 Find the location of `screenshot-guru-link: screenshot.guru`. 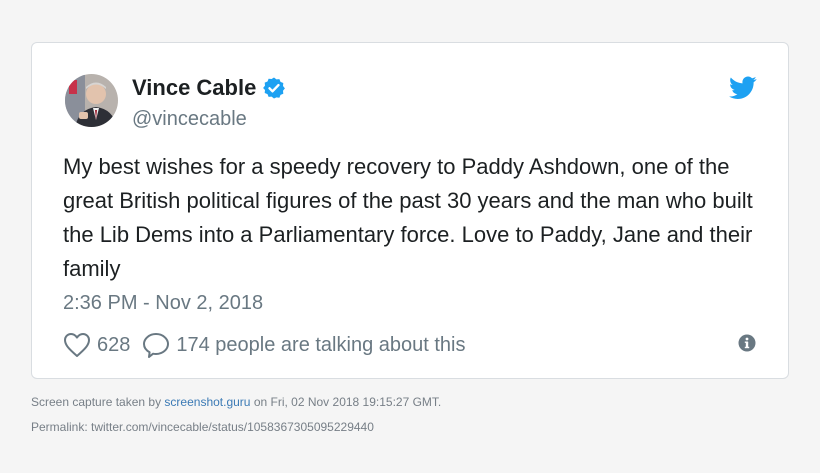

screenshot-guru-link: screenshot.guru is located at coordinates (207, 402).